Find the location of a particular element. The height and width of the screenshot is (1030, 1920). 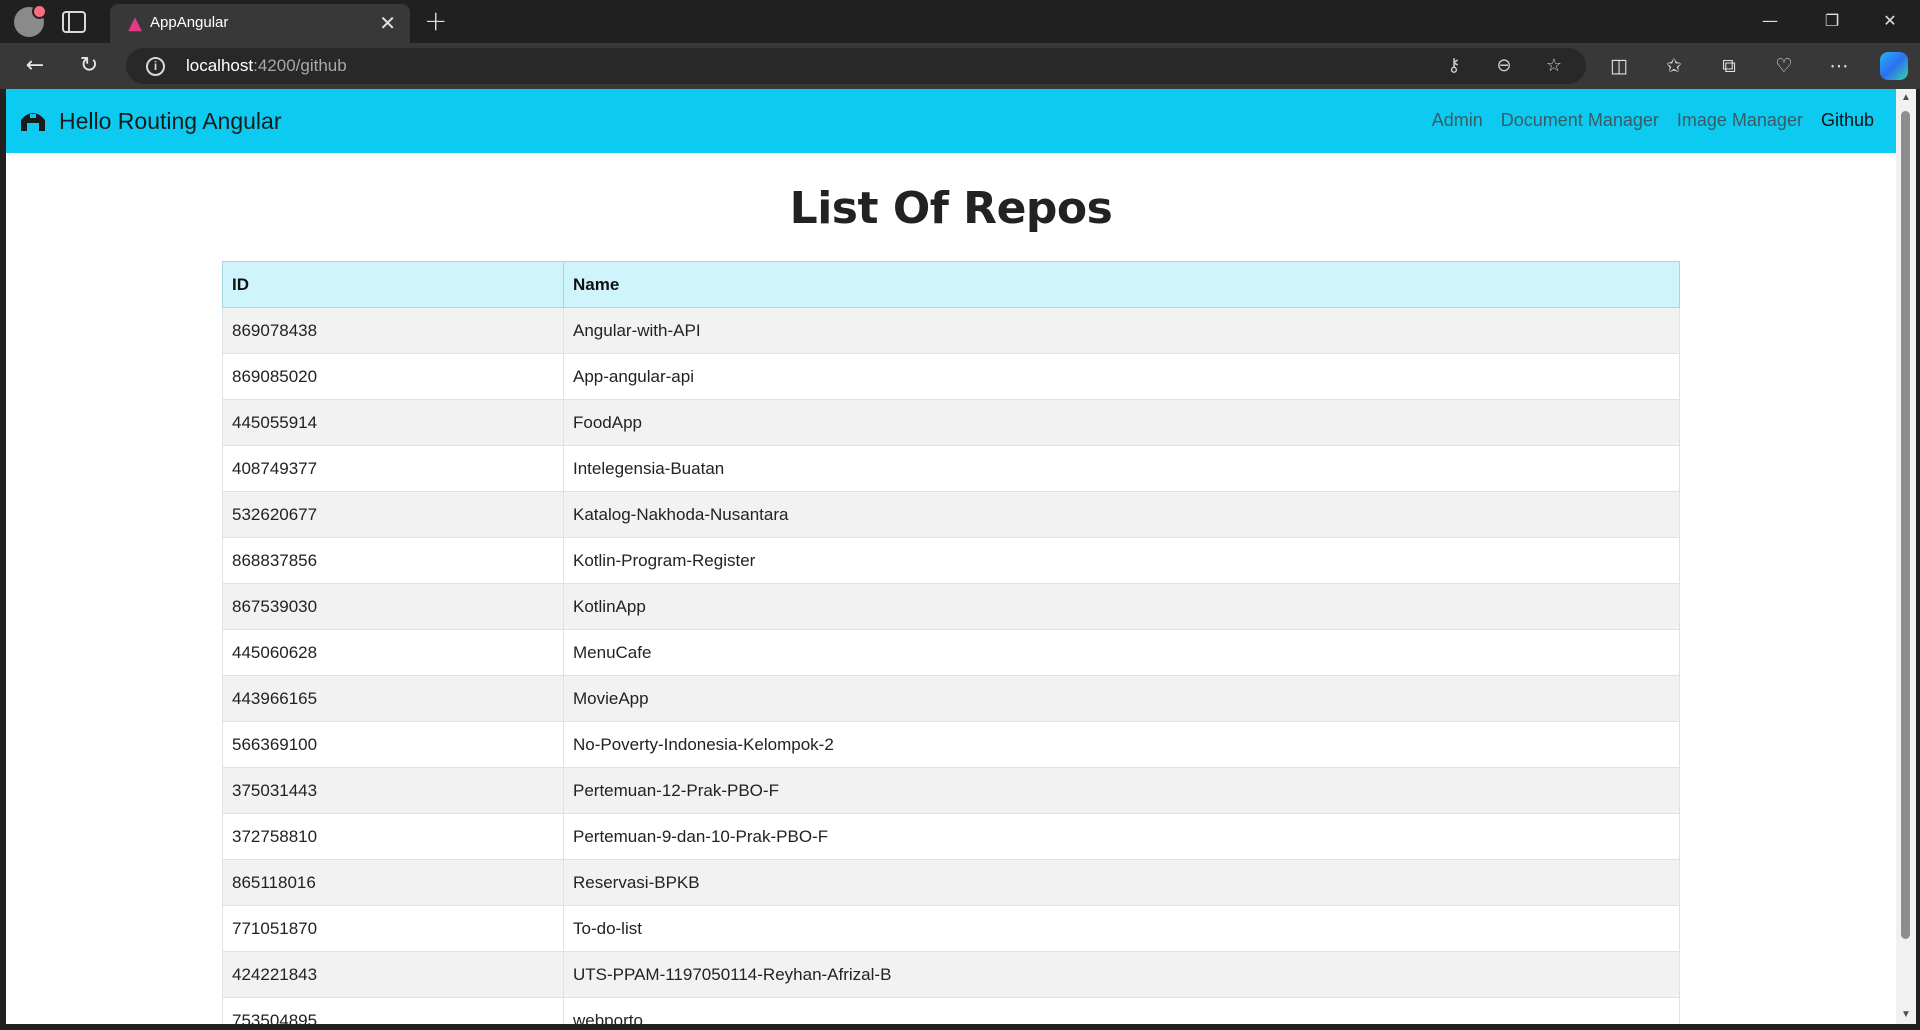

repo-name: Pertemuan-12-Prak-PBO-F is located at coordinates (1121, 790).